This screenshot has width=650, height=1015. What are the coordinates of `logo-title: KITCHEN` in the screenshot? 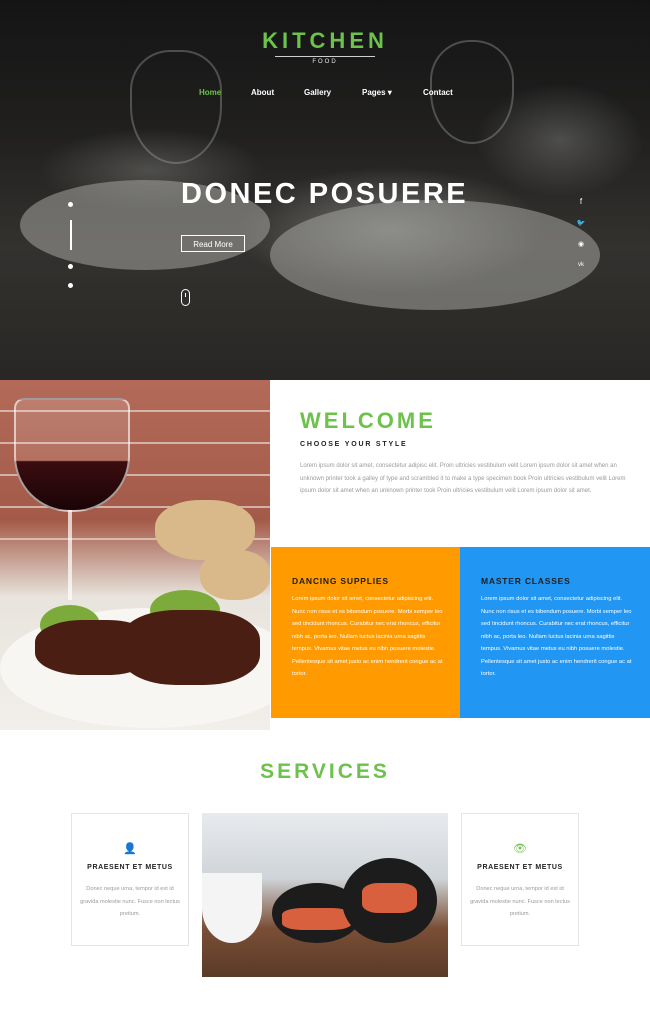 It's located at (325, 41).